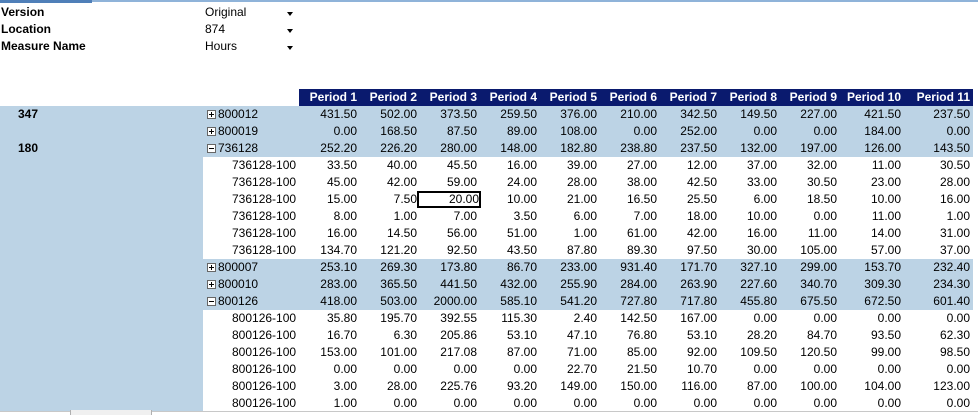 The height and width of the screenshot is (416, 978). Describe the element at coordinates (941, 182) in the screenshot. I see `table-cell: 28.00` at that location.